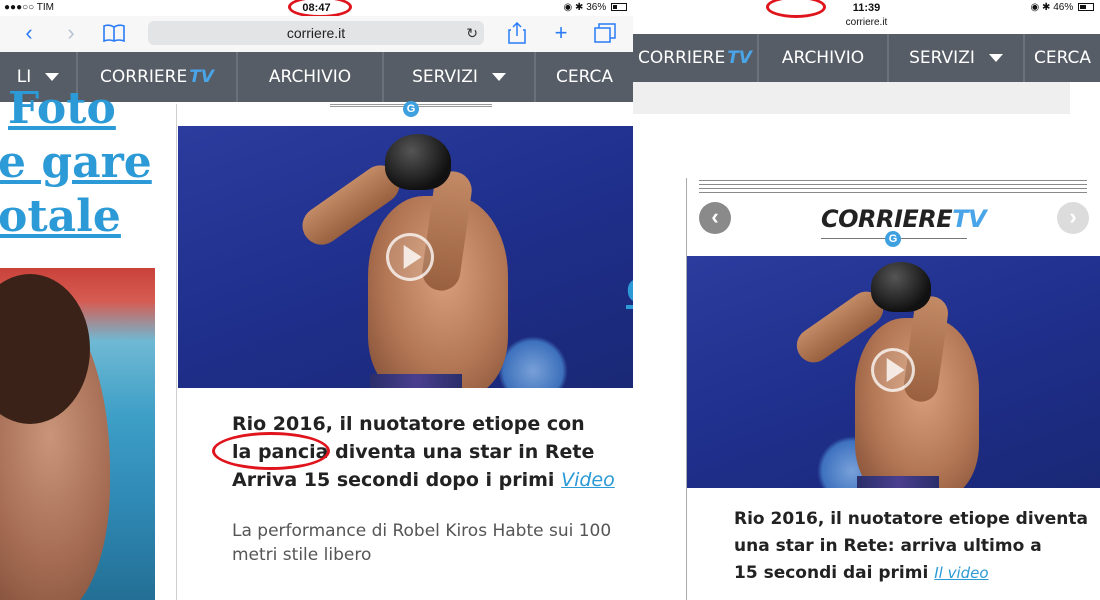  Describe the element at coordinates (715, 218) in the screenshot. I see `prev-arrow-icon: ‹` at that location.